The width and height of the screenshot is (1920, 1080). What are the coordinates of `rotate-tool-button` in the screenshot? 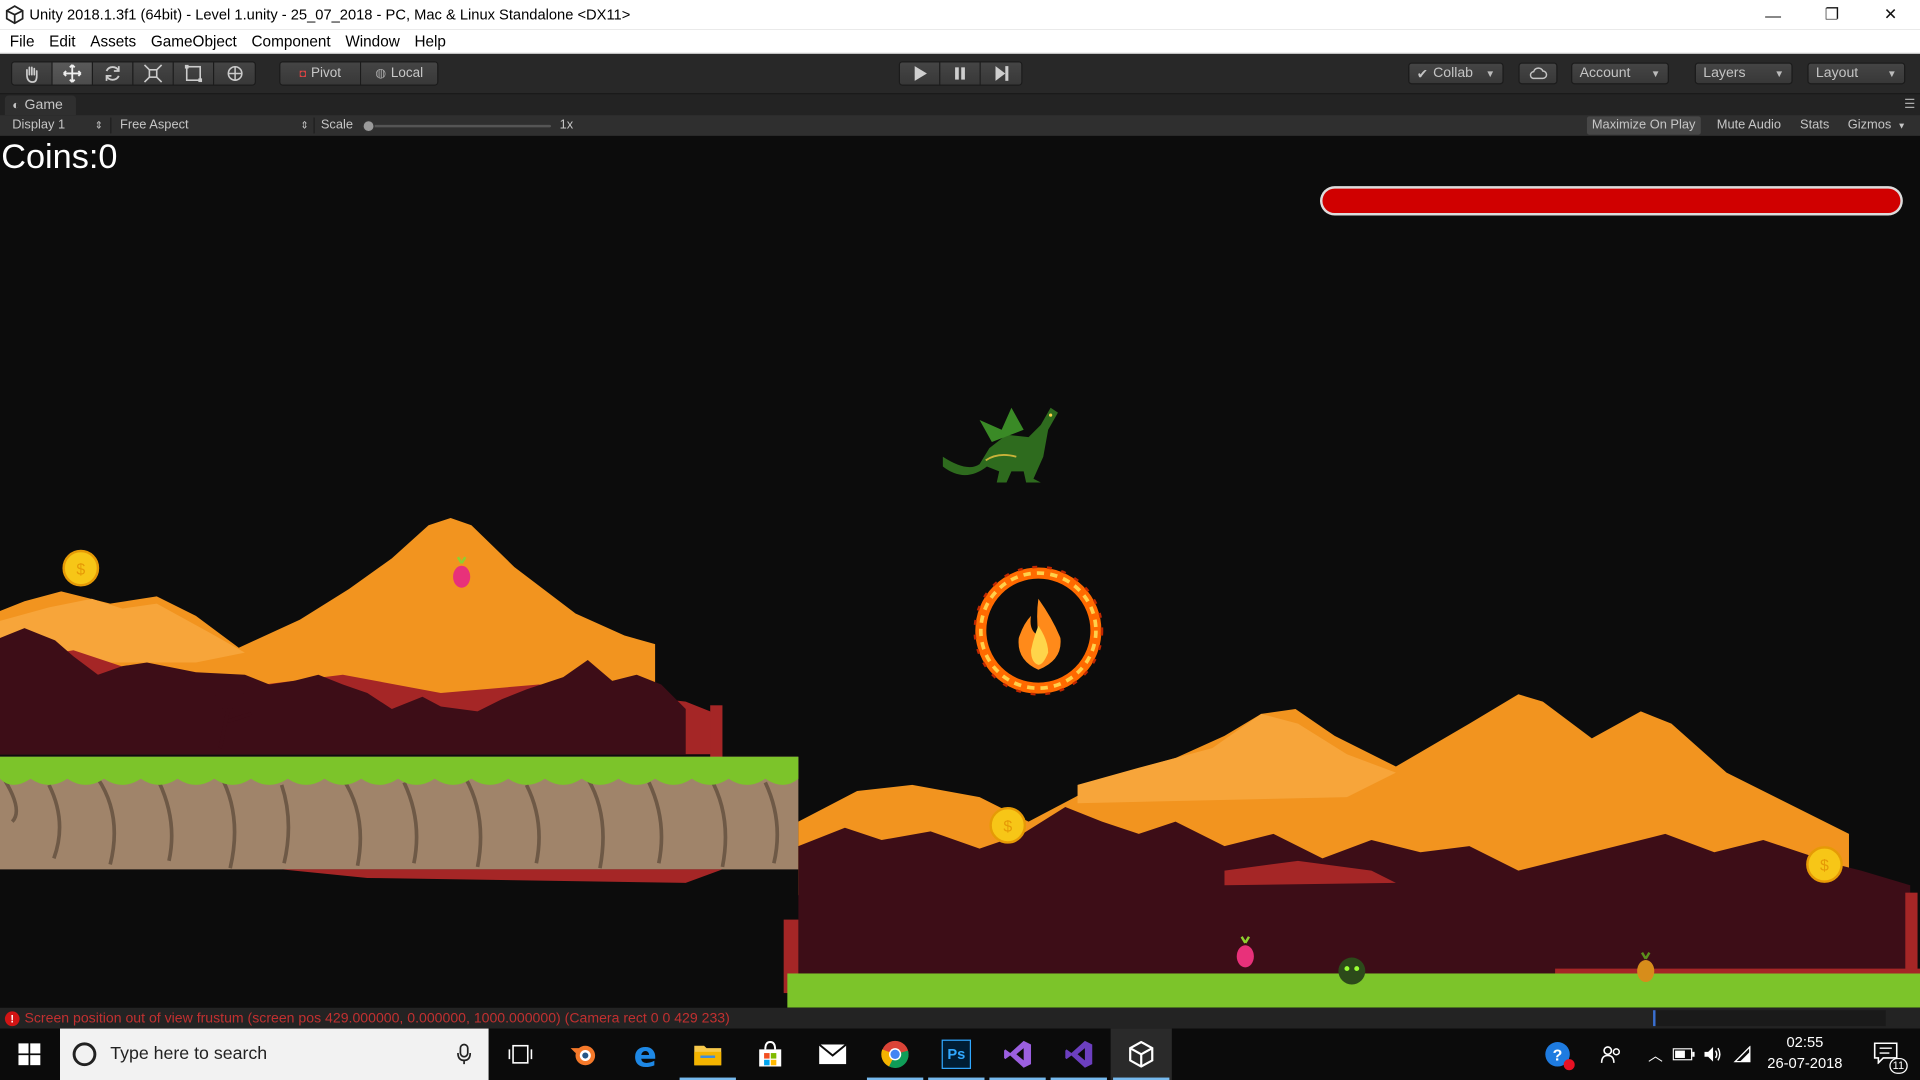 It's located at (113, 73).